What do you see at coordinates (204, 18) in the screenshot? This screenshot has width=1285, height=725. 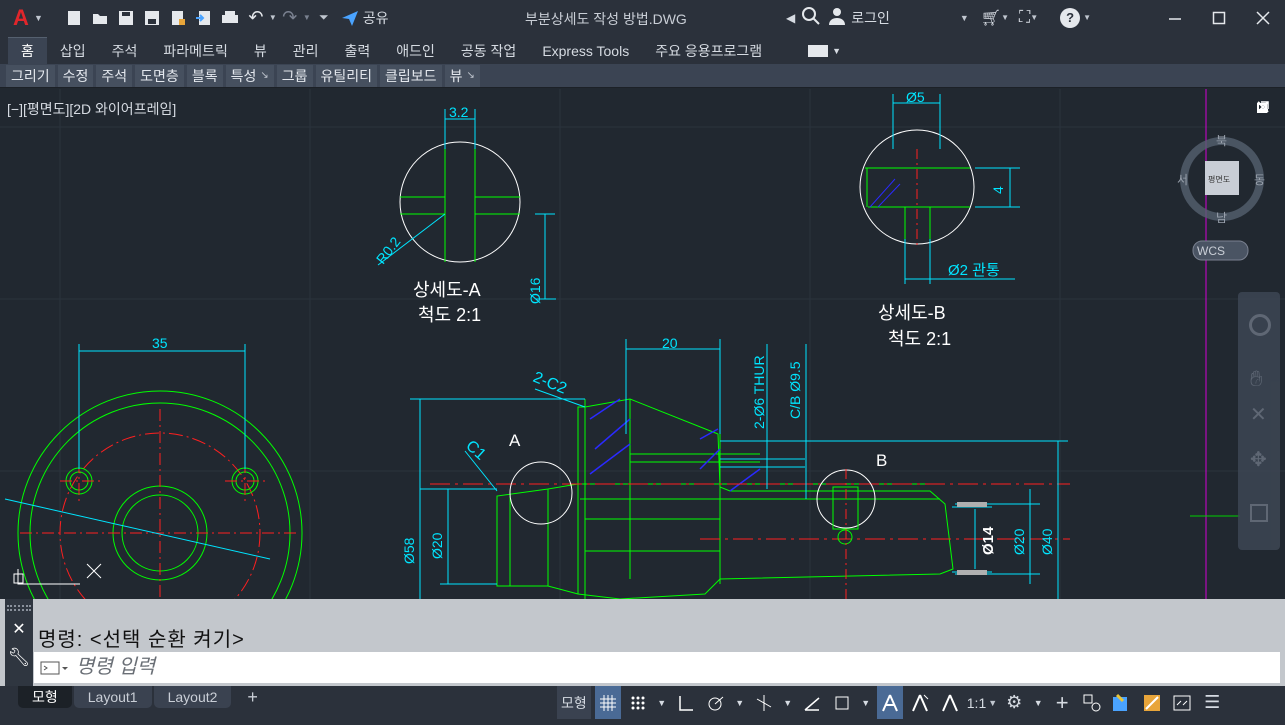 I see `import-icon` at bounding box center [204, 18].